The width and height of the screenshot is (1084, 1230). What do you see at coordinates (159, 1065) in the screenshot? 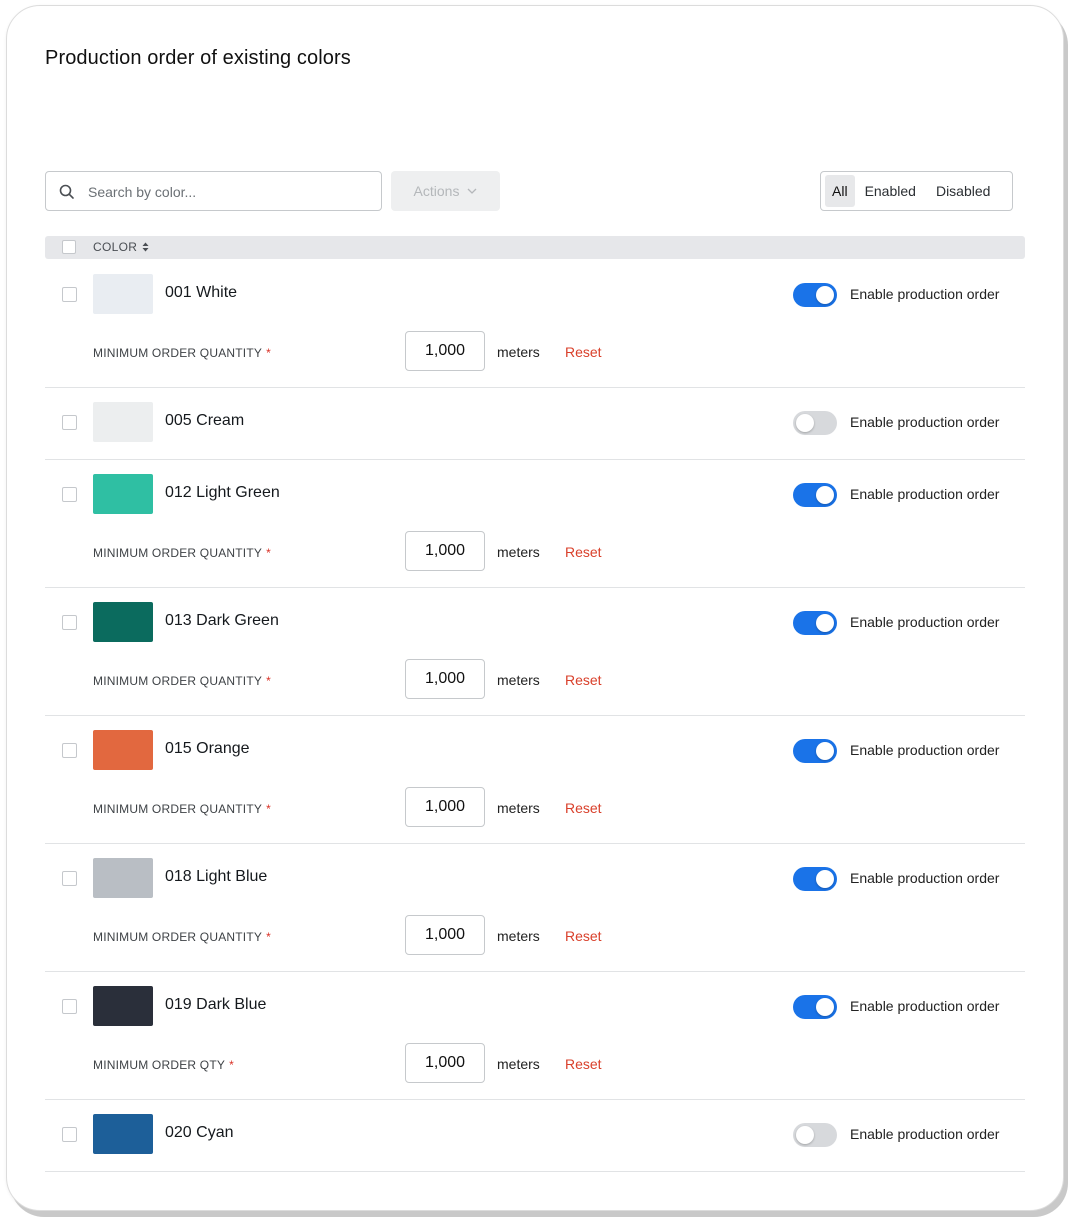
I see `moq-label-text: MINIMUM ORDER QTY` at bounding box center [159, 1065].